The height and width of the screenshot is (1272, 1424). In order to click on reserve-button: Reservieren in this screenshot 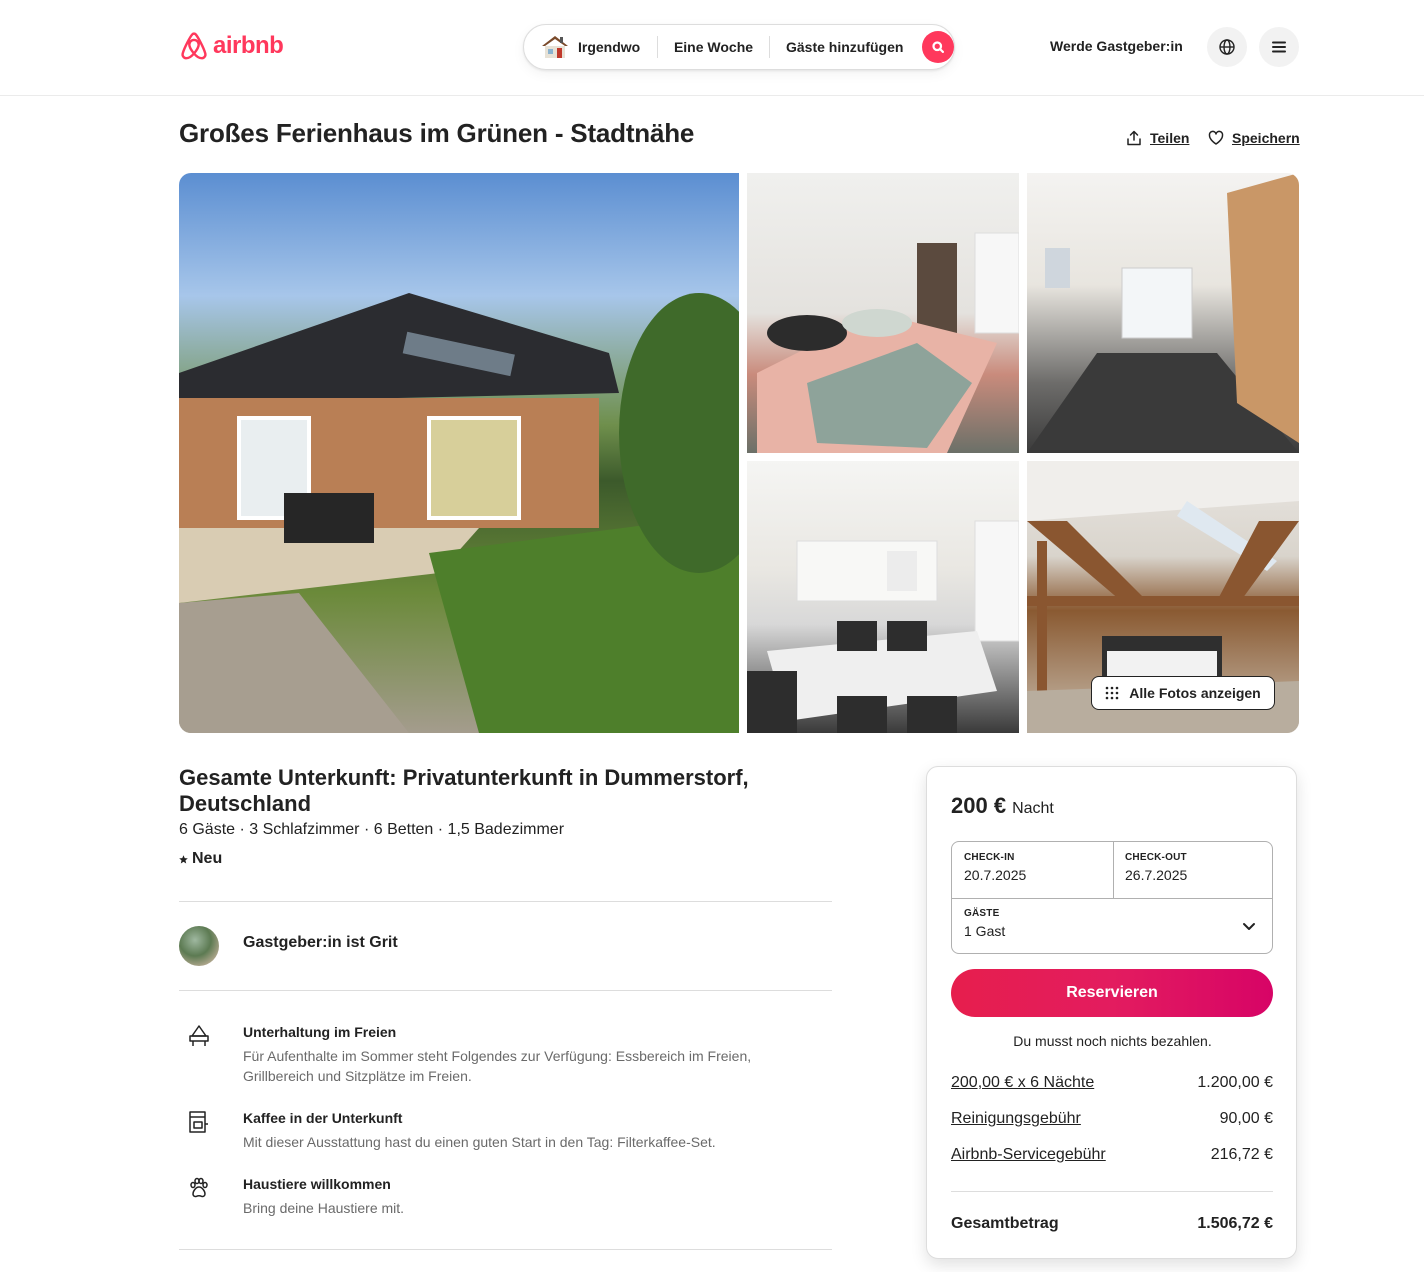, I will do `click(1112, 993)`.